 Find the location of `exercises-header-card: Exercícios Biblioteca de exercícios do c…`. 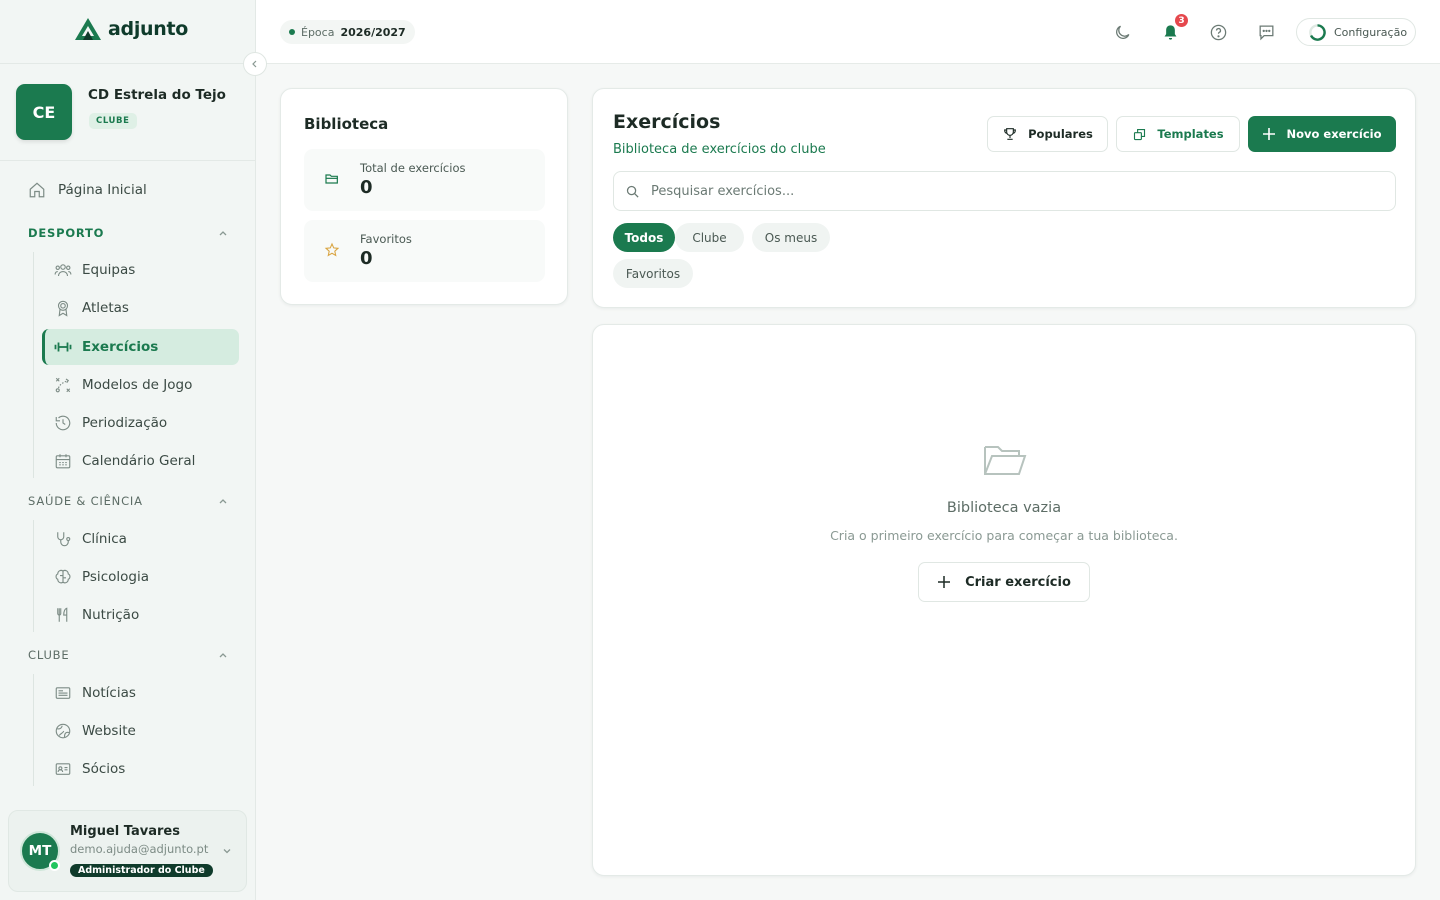

exercises-header-card: Exercícios Biblioteca de exercícios do c… is located at coordinates (1004, 198).